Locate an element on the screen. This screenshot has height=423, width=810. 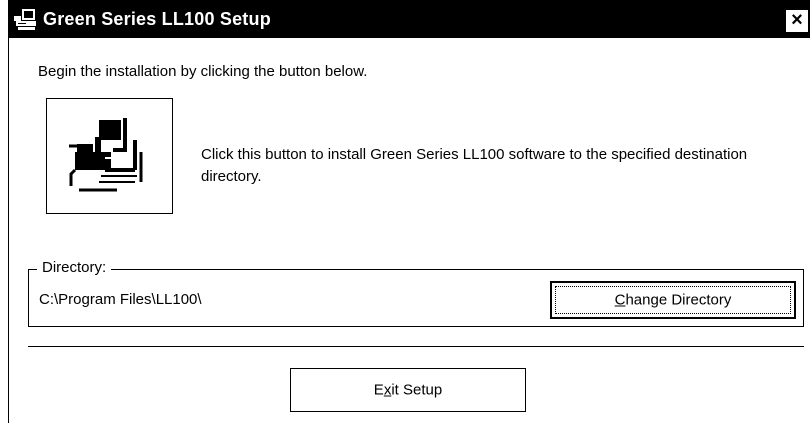
exit-setup-label: Exit Setup is located at coordinates (408, 390).